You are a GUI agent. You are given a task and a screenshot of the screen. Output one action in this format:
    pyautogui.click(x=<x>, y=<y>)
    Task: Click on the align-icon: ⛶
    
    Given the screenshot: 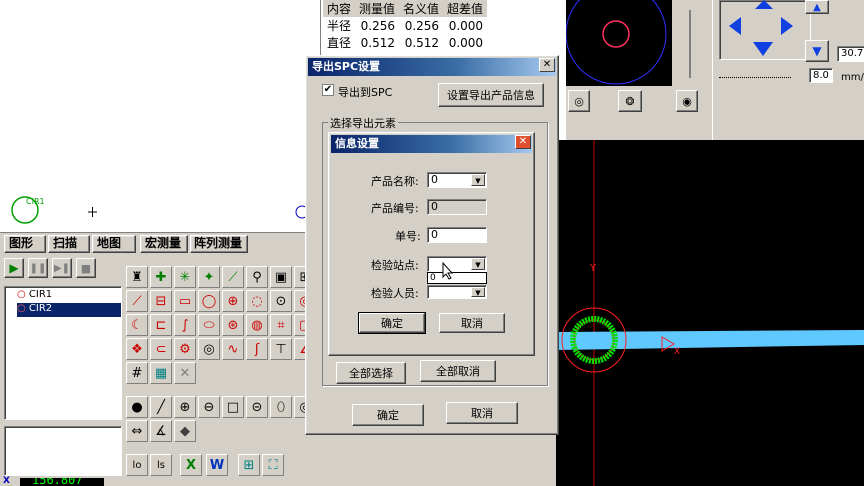 What is the action you would take?
    pyautogui.click(x=273, y=465)
    